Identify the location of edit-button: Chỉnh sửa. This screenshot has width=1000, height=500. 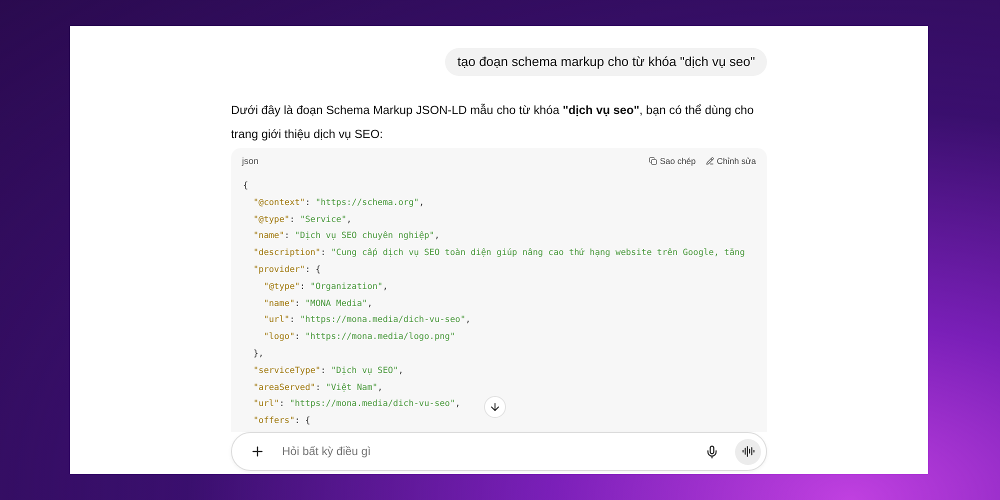
(731, 161).